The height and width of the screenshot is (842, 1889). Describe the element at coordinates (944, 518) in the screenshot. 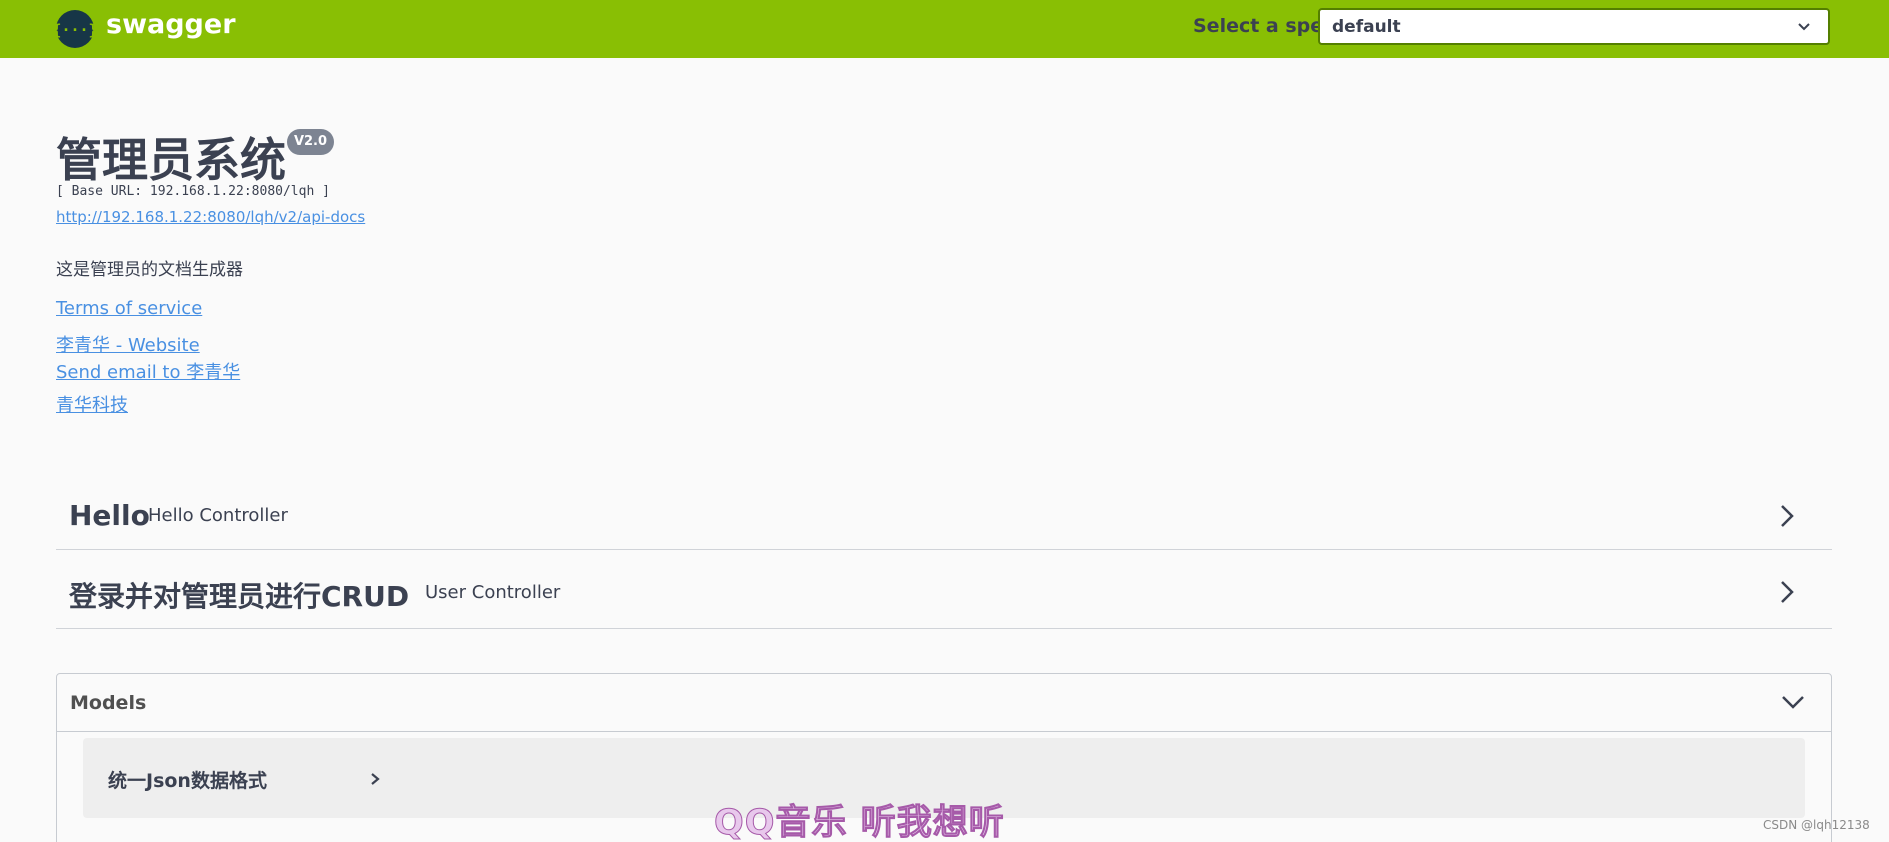

I see `tag-section-hello: Hello Hello Controller` at that location.